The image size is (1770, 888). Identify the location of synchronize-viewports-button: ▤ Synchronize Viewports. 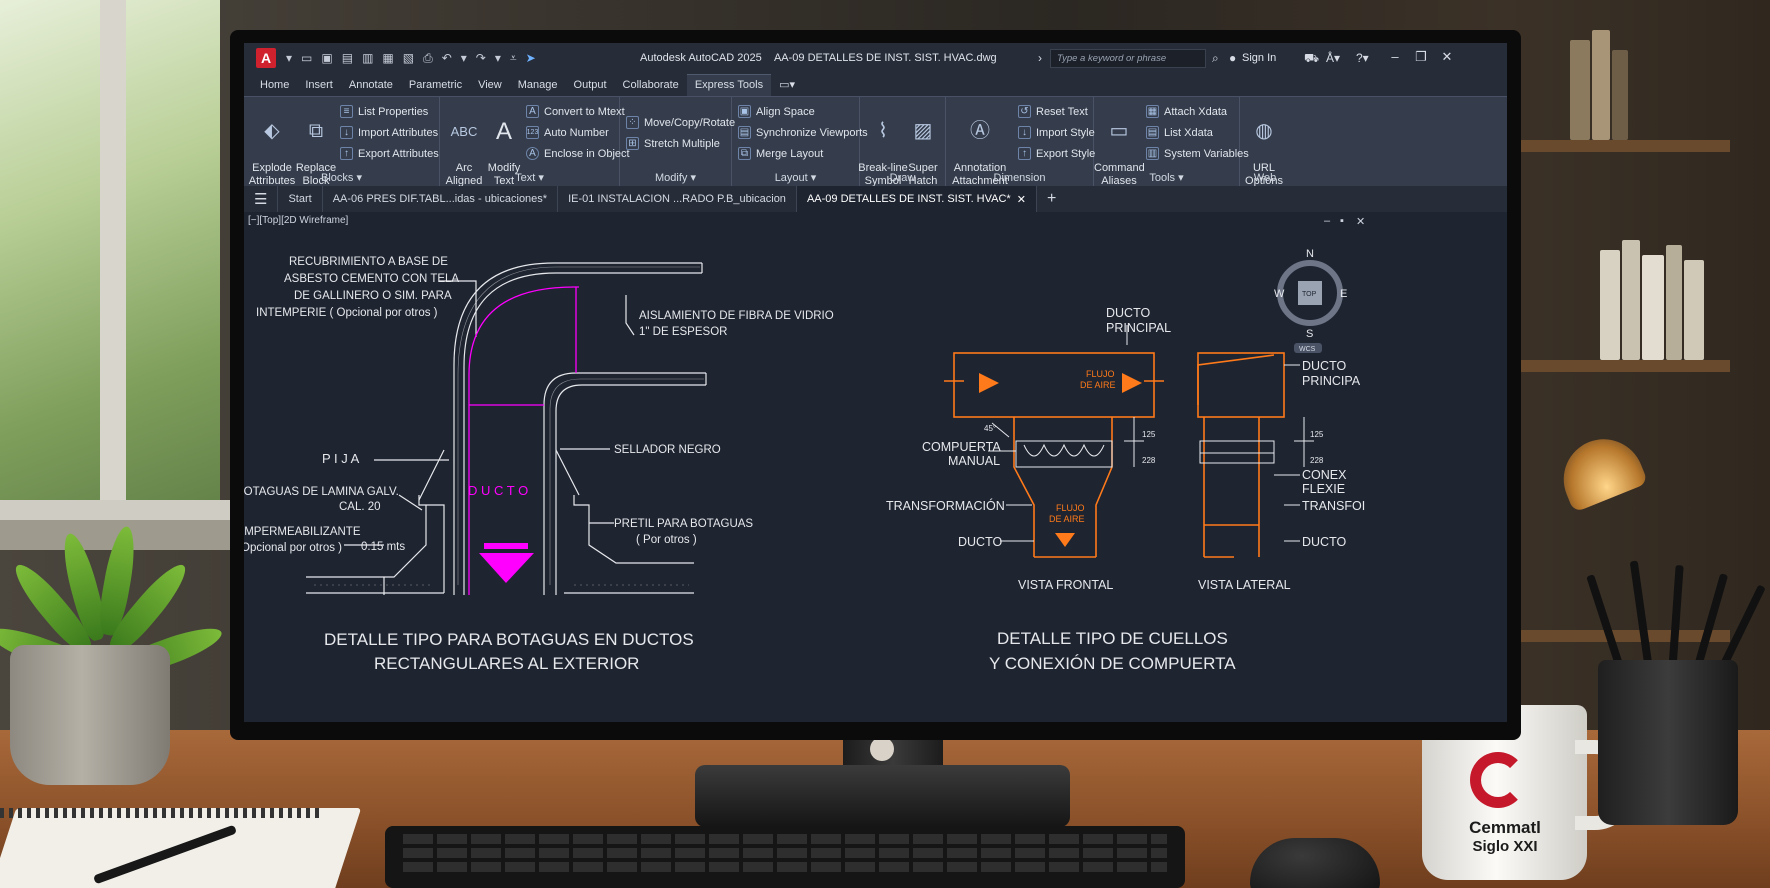
(803, 132).